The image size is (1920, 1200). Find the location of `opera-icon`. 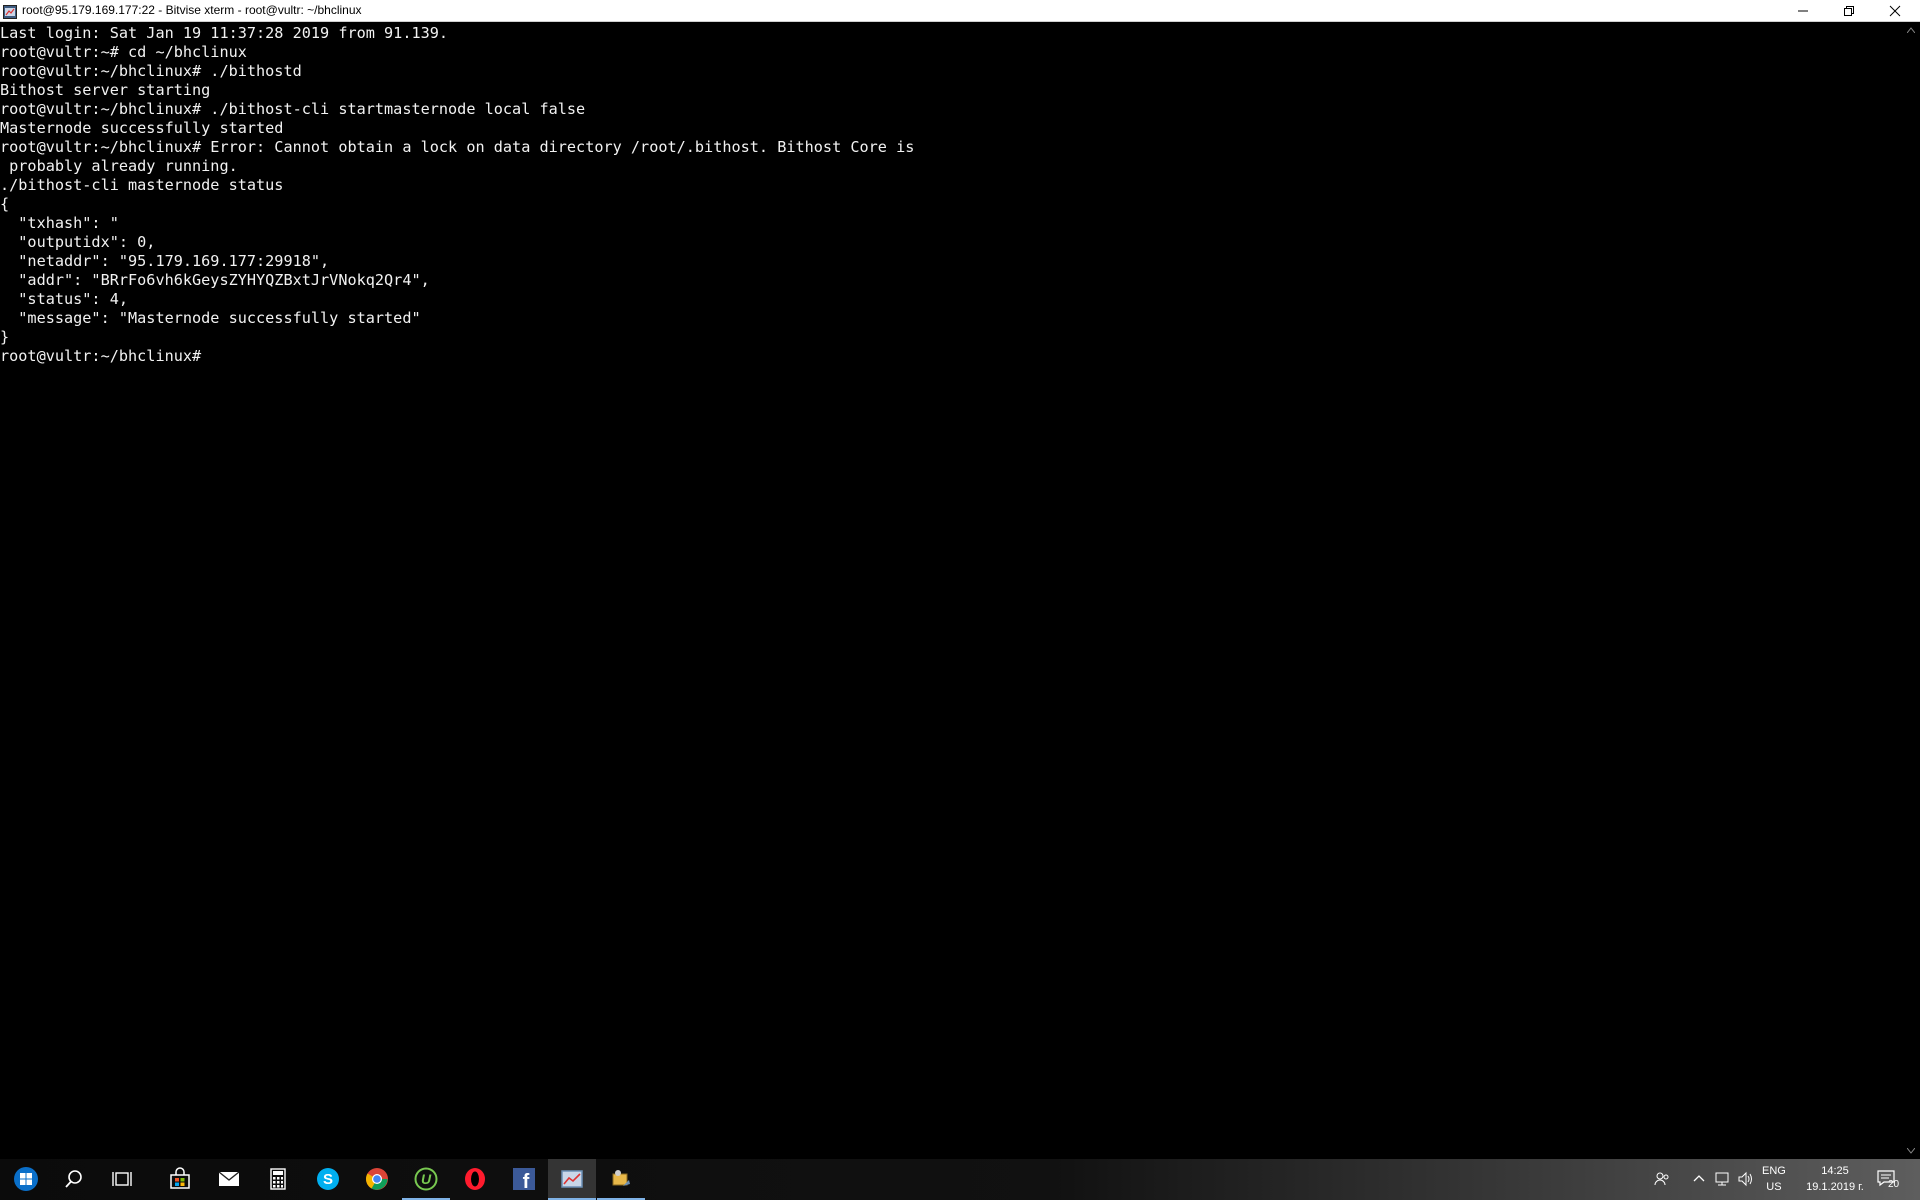

opera-icon is located at coordinates (475, 1179).